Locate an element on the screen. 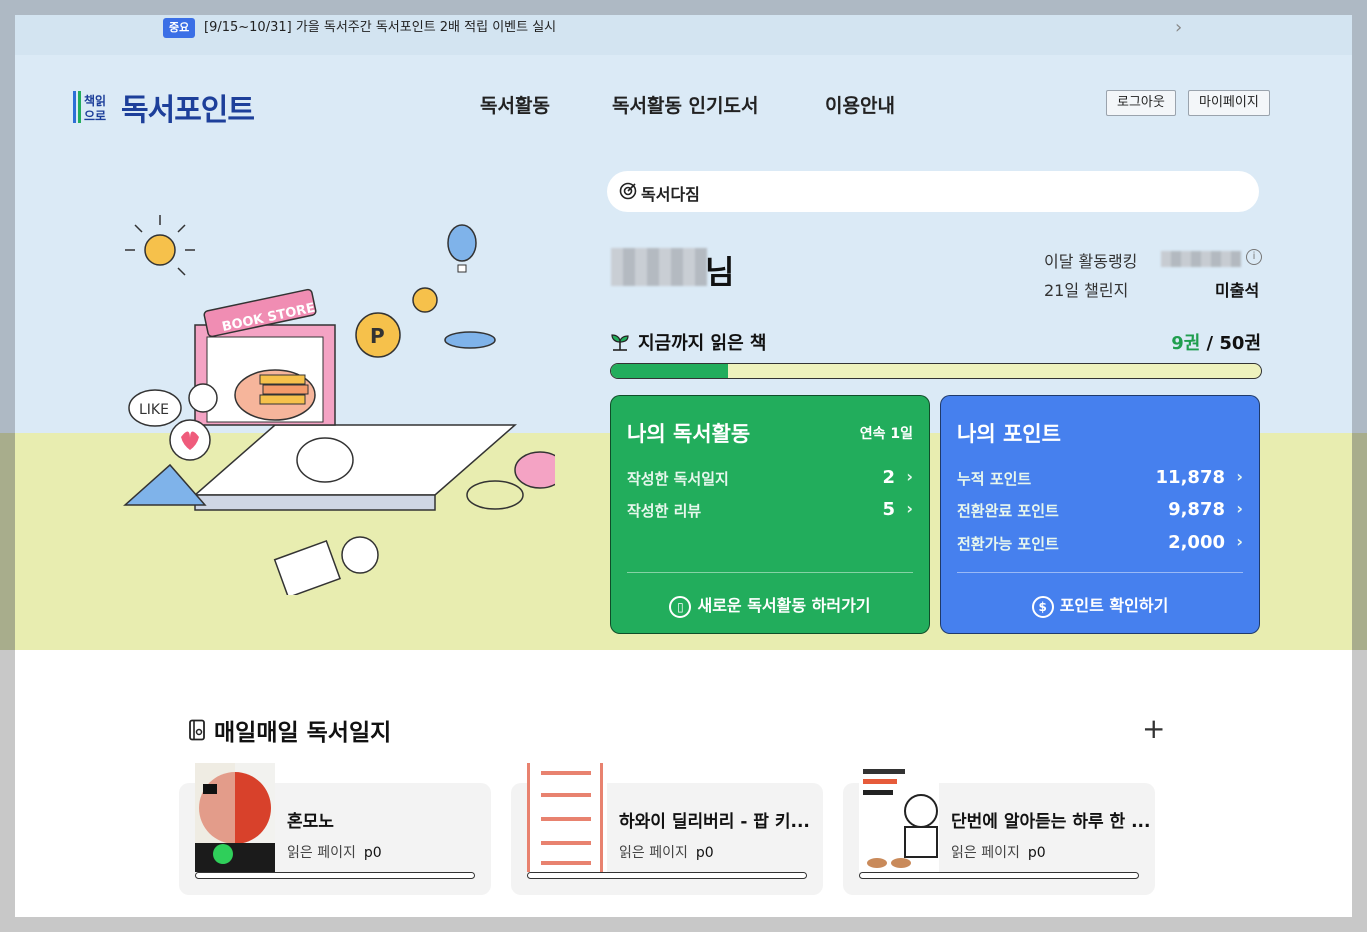 This screenshot has width=1367, height=932. sprout-icon is located at coordinates (620, 342).